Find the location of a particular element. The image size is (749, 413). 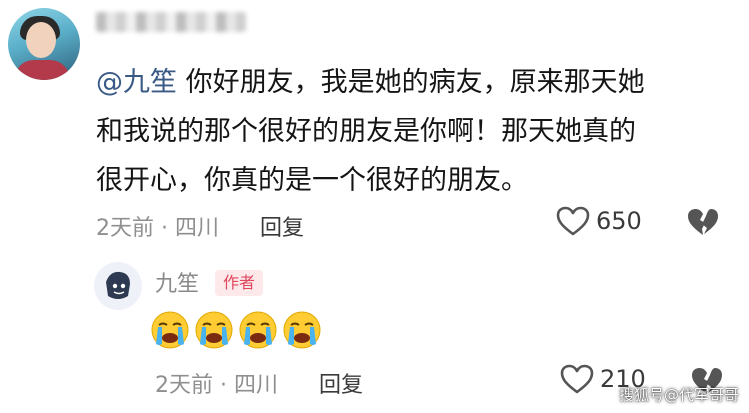

reply-emojis is located at coordinates (236, 330).